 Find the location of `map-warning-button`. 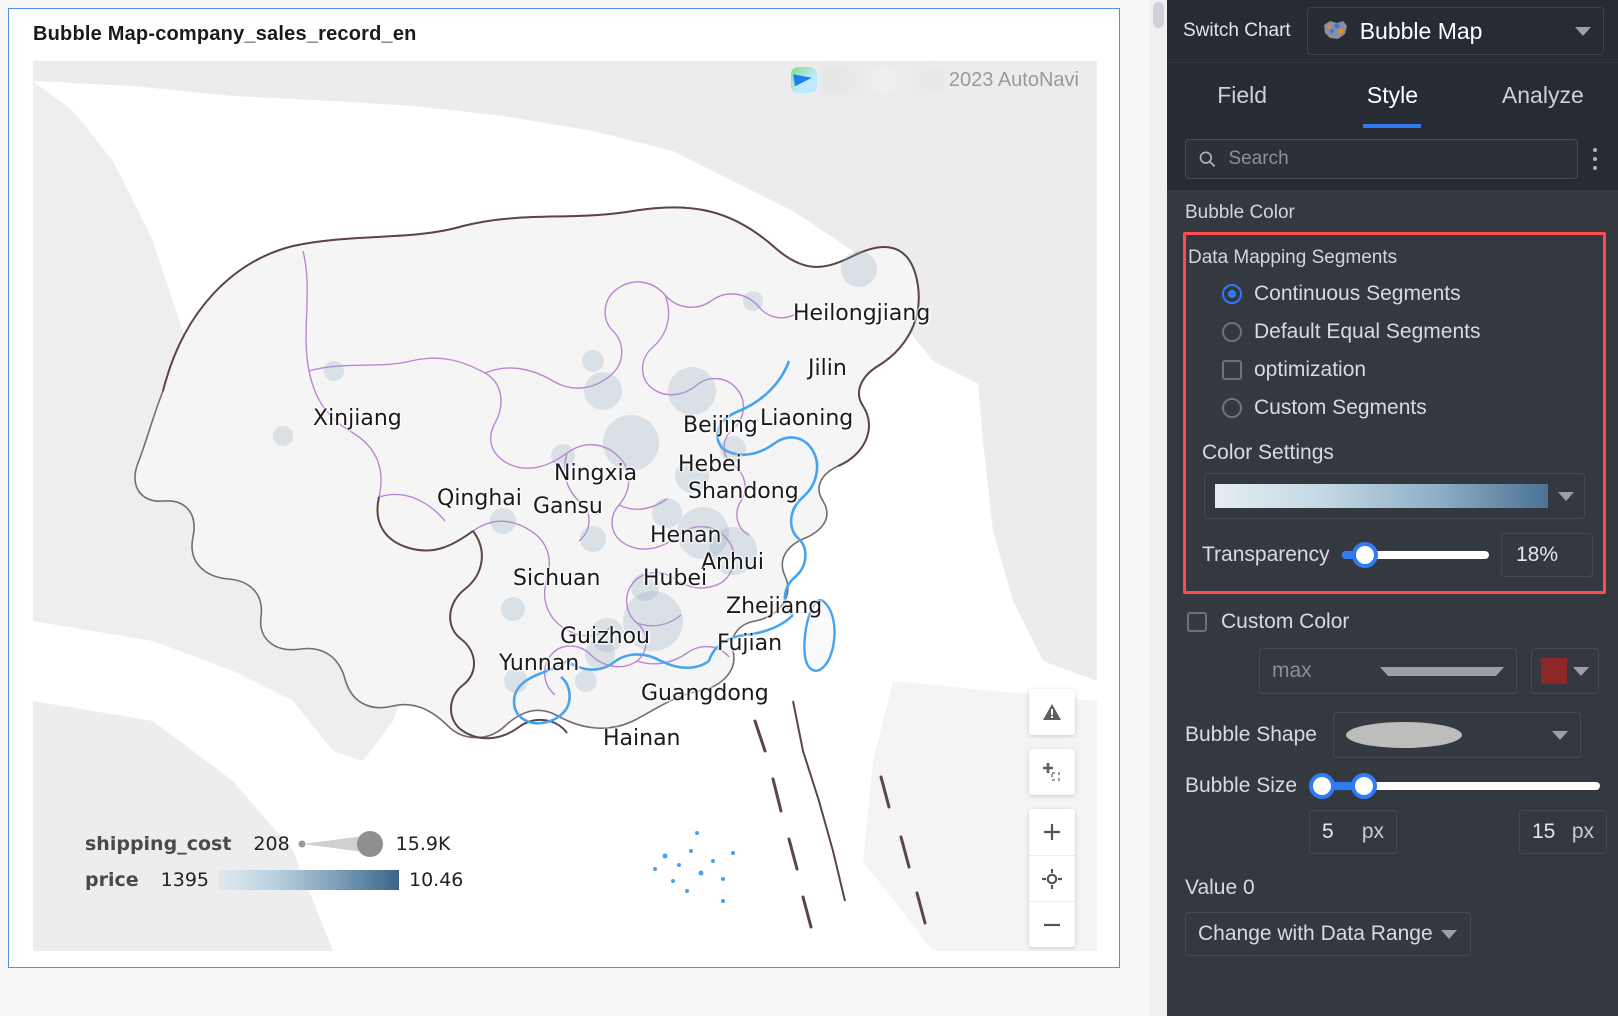

map-warning-button is located at coordinates (1052, 712).